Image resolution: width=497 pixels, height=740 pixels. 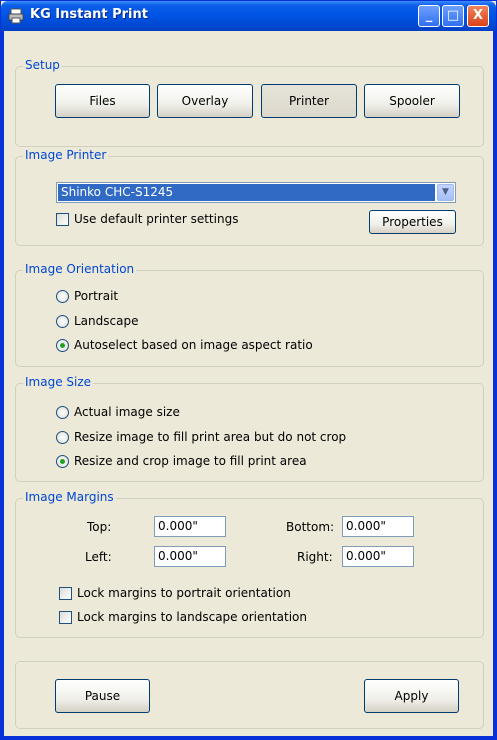 What do you see at coordinates (192, 617) in the screenshot?
I see `lock-landscape-label: Lock margins to landscape orientation` at bounding box center [192, 617].